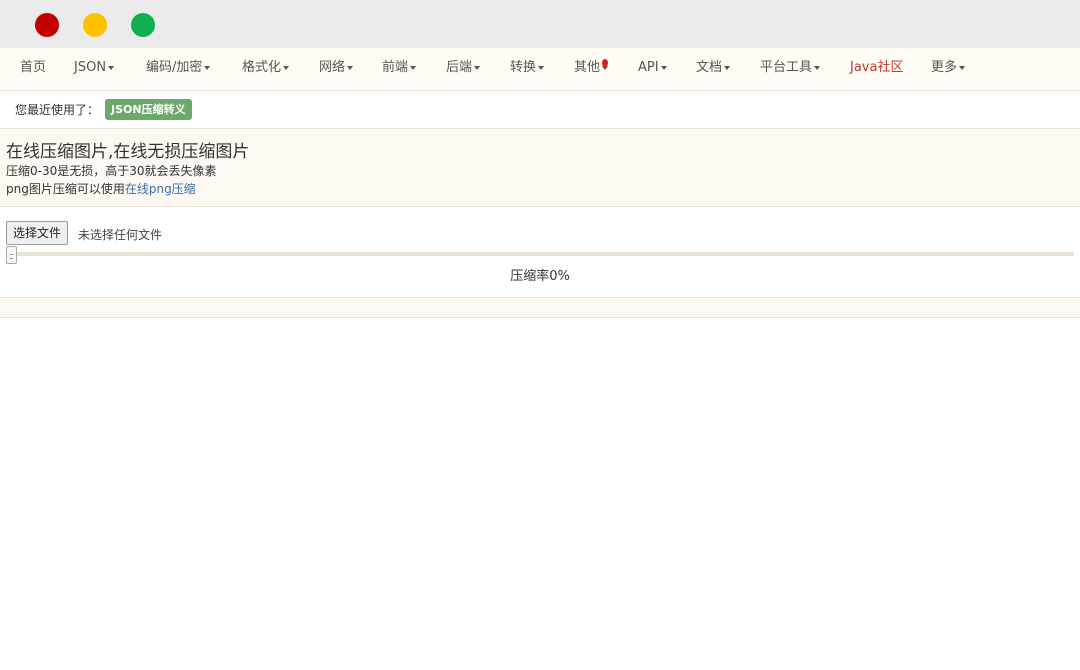  I want to click on nav-item-platform-tools: 平台工具, so click(790, 69).